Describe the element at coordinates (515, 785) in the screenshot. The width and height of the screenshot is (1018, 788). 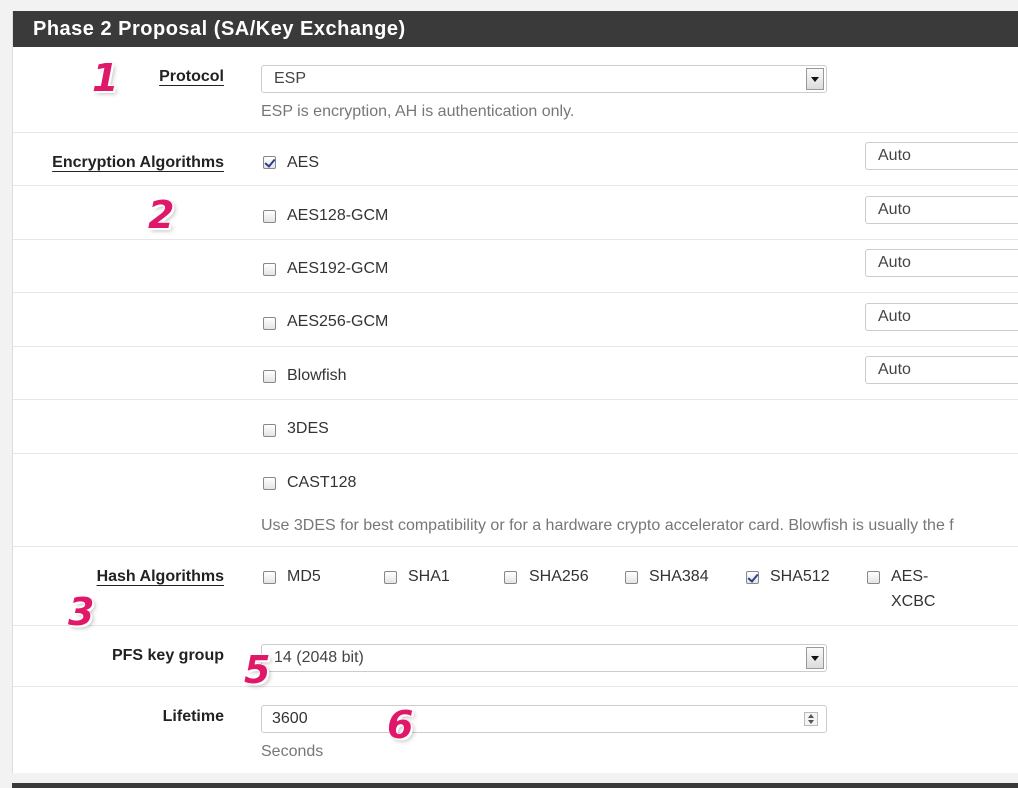
I see `next-panel-edge` at that location.